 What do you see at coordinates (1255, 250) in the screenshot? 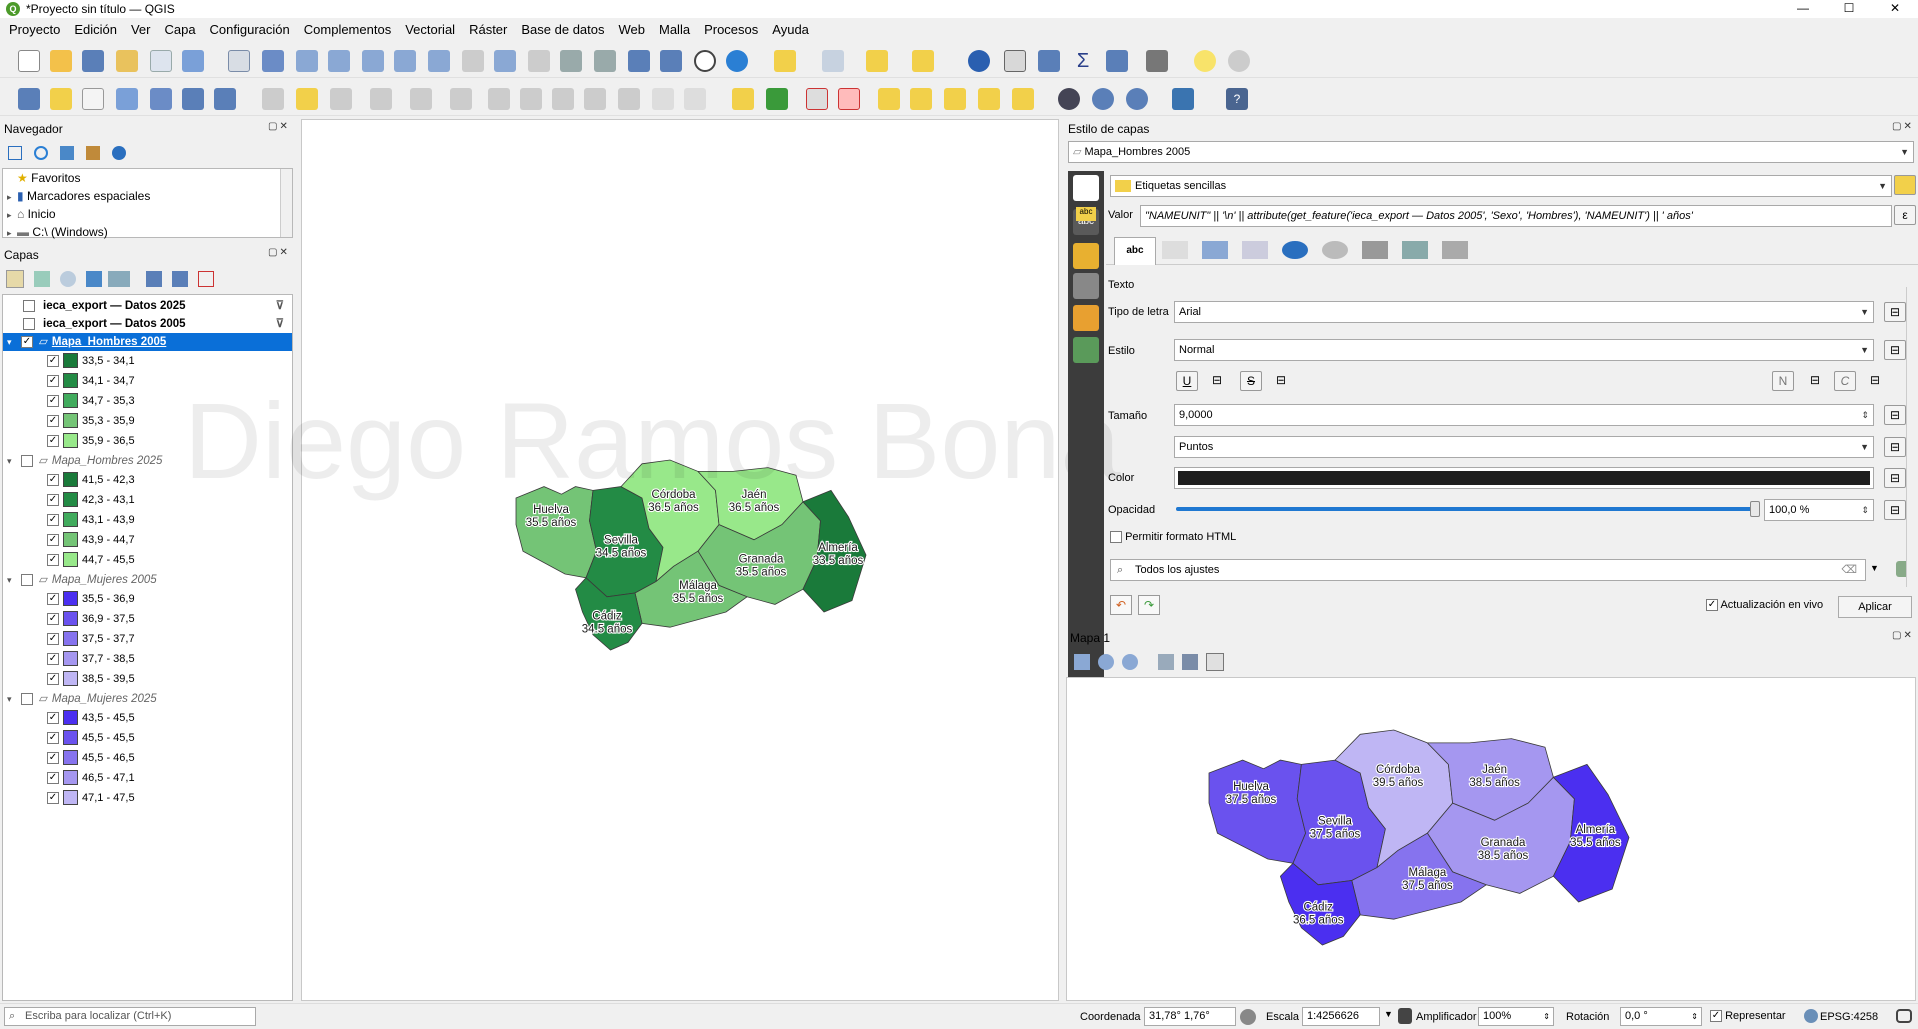
I see `tab-background-icon` at bounding box center [1255, 250].